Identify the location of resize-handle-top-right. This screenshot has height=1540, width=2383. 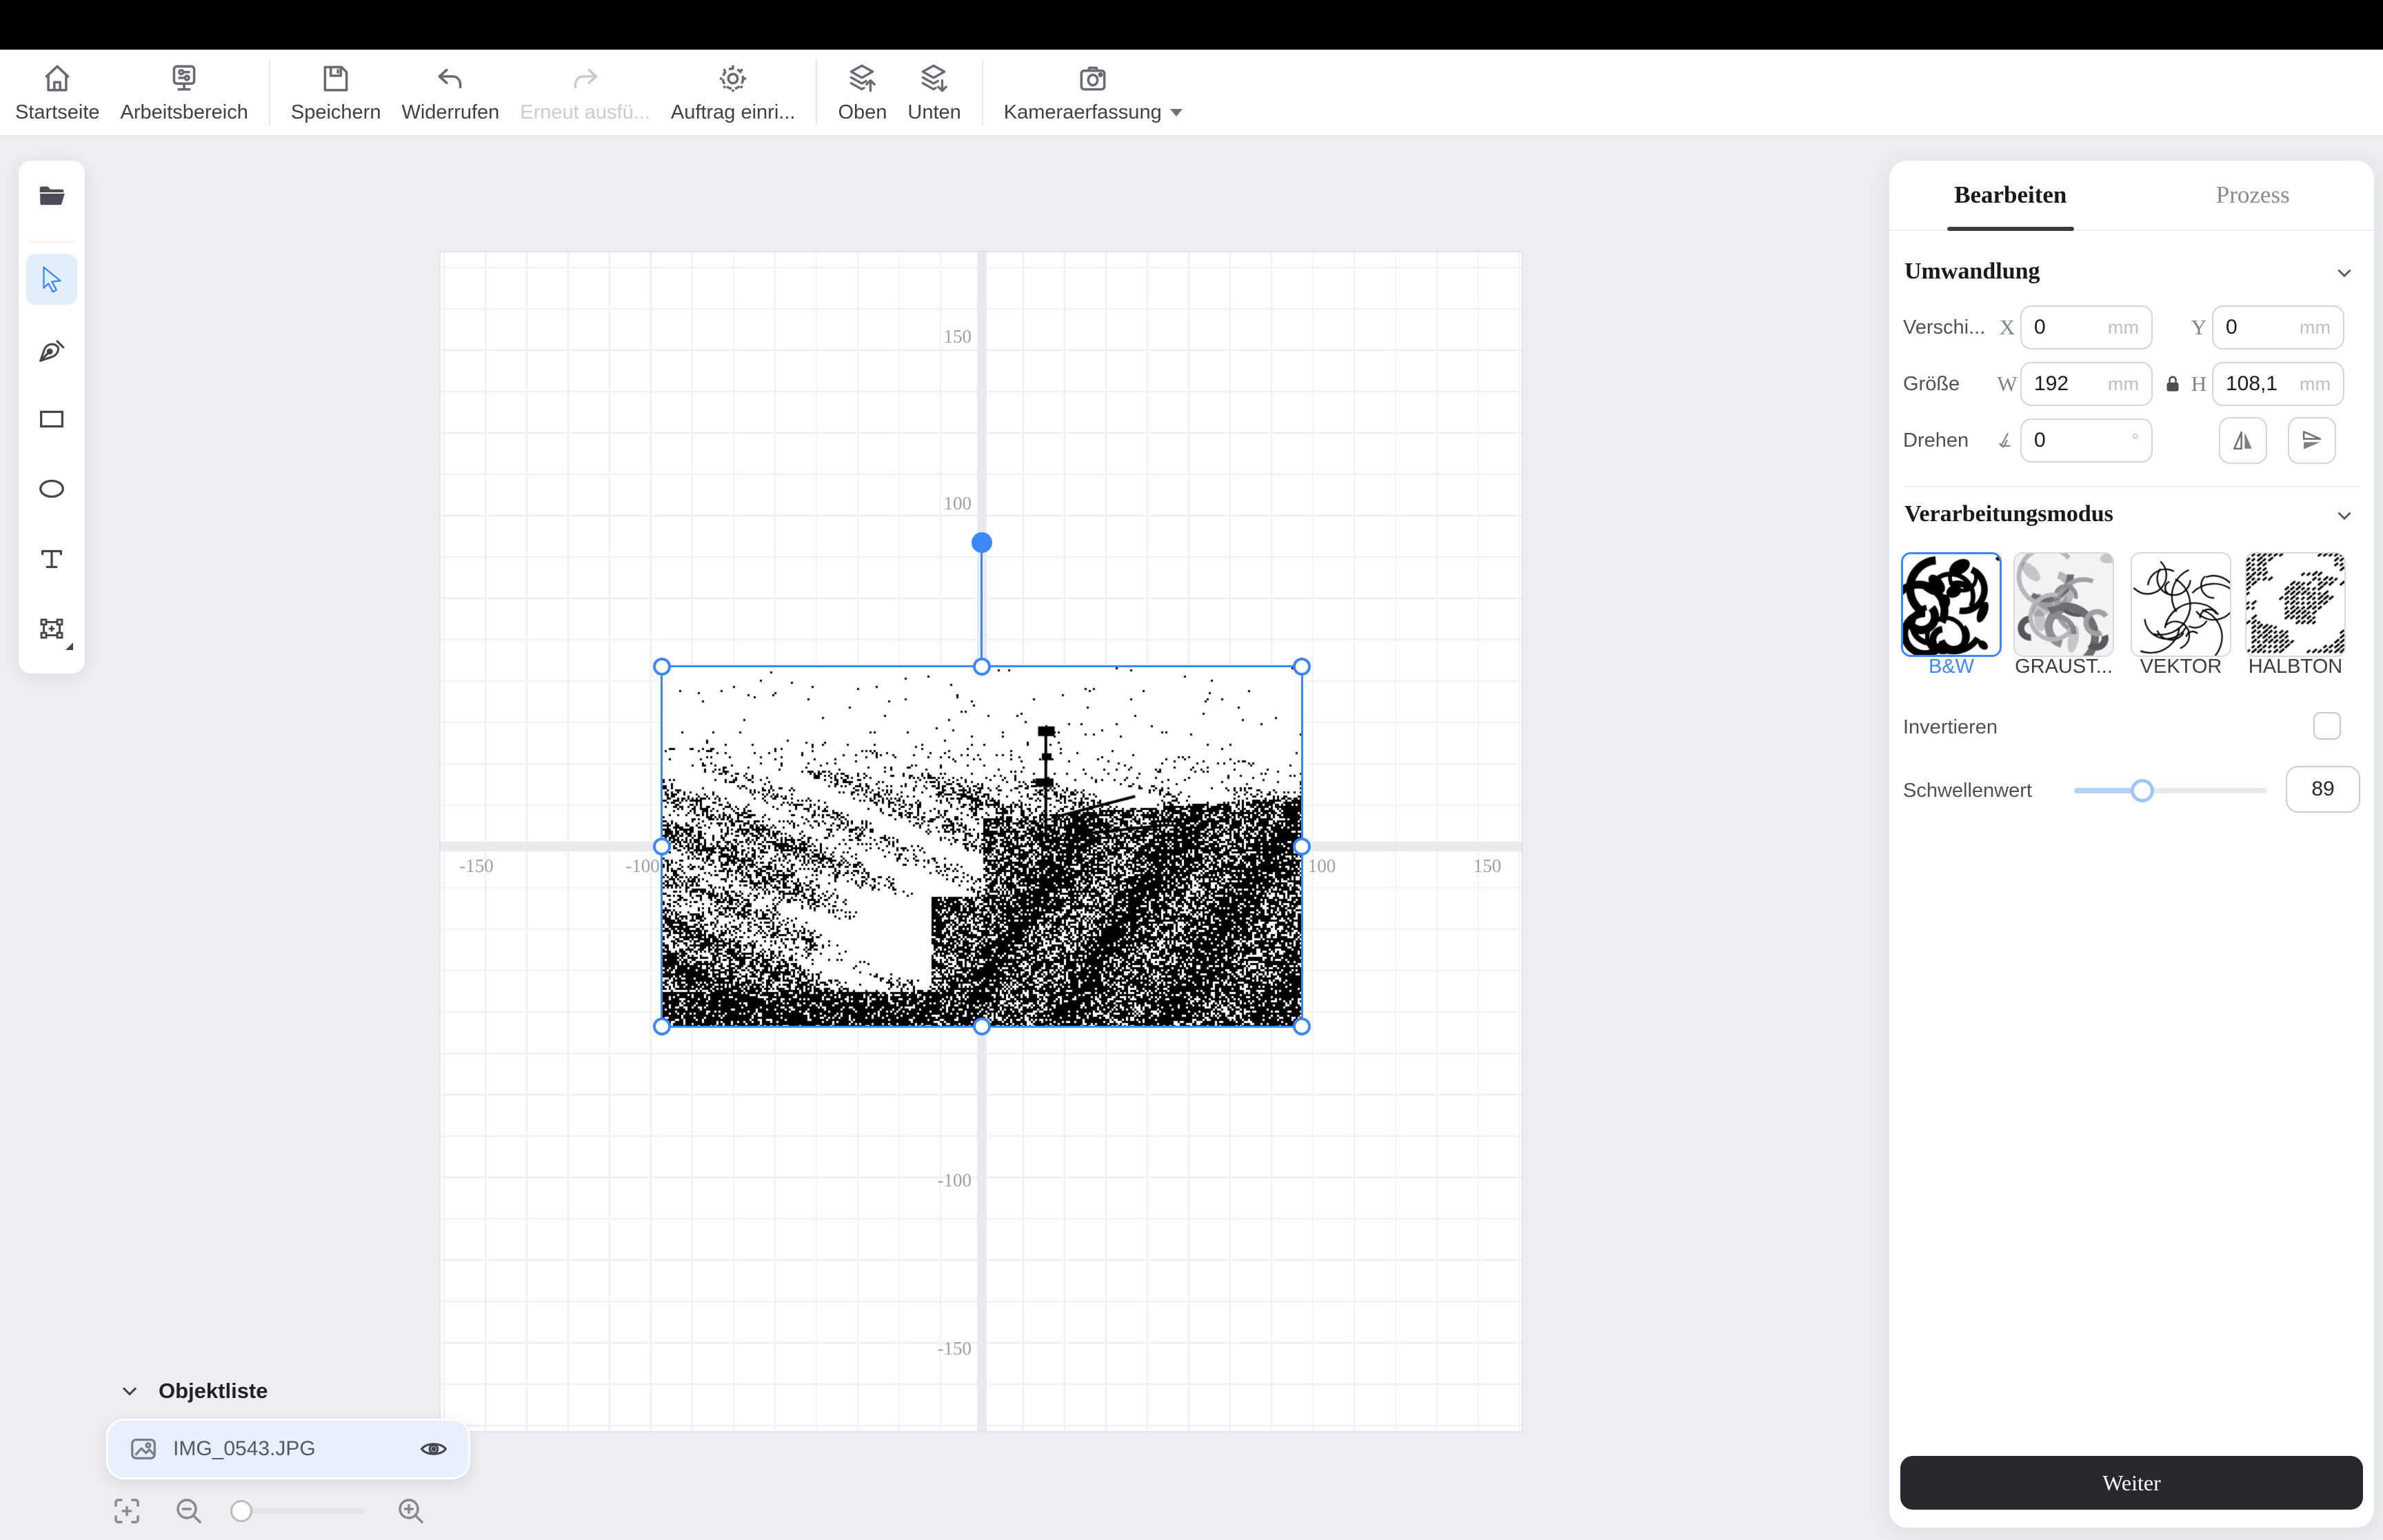
(1302, 667).